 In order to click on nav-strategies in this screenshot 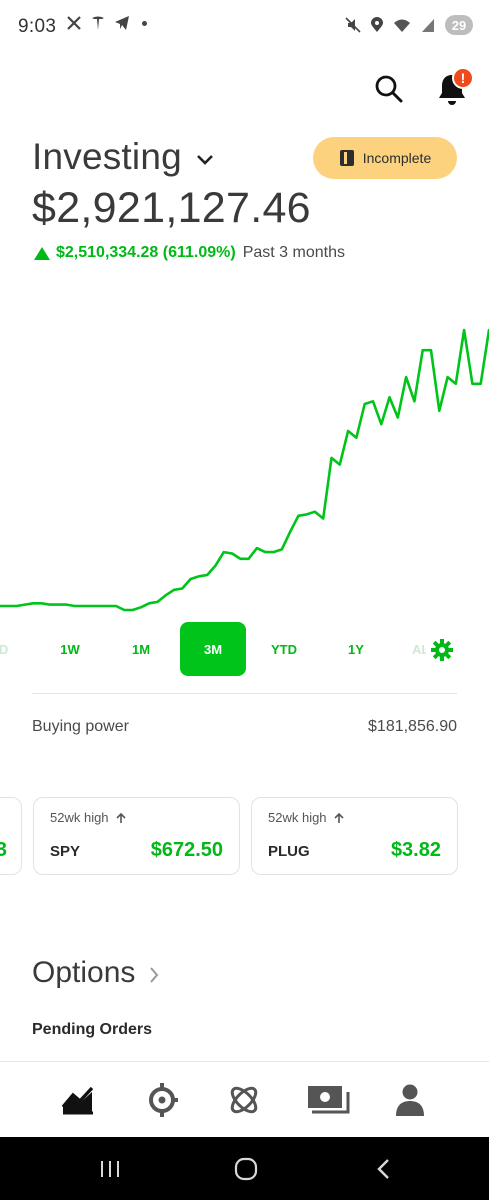, I will do `click(244, 1100)`.